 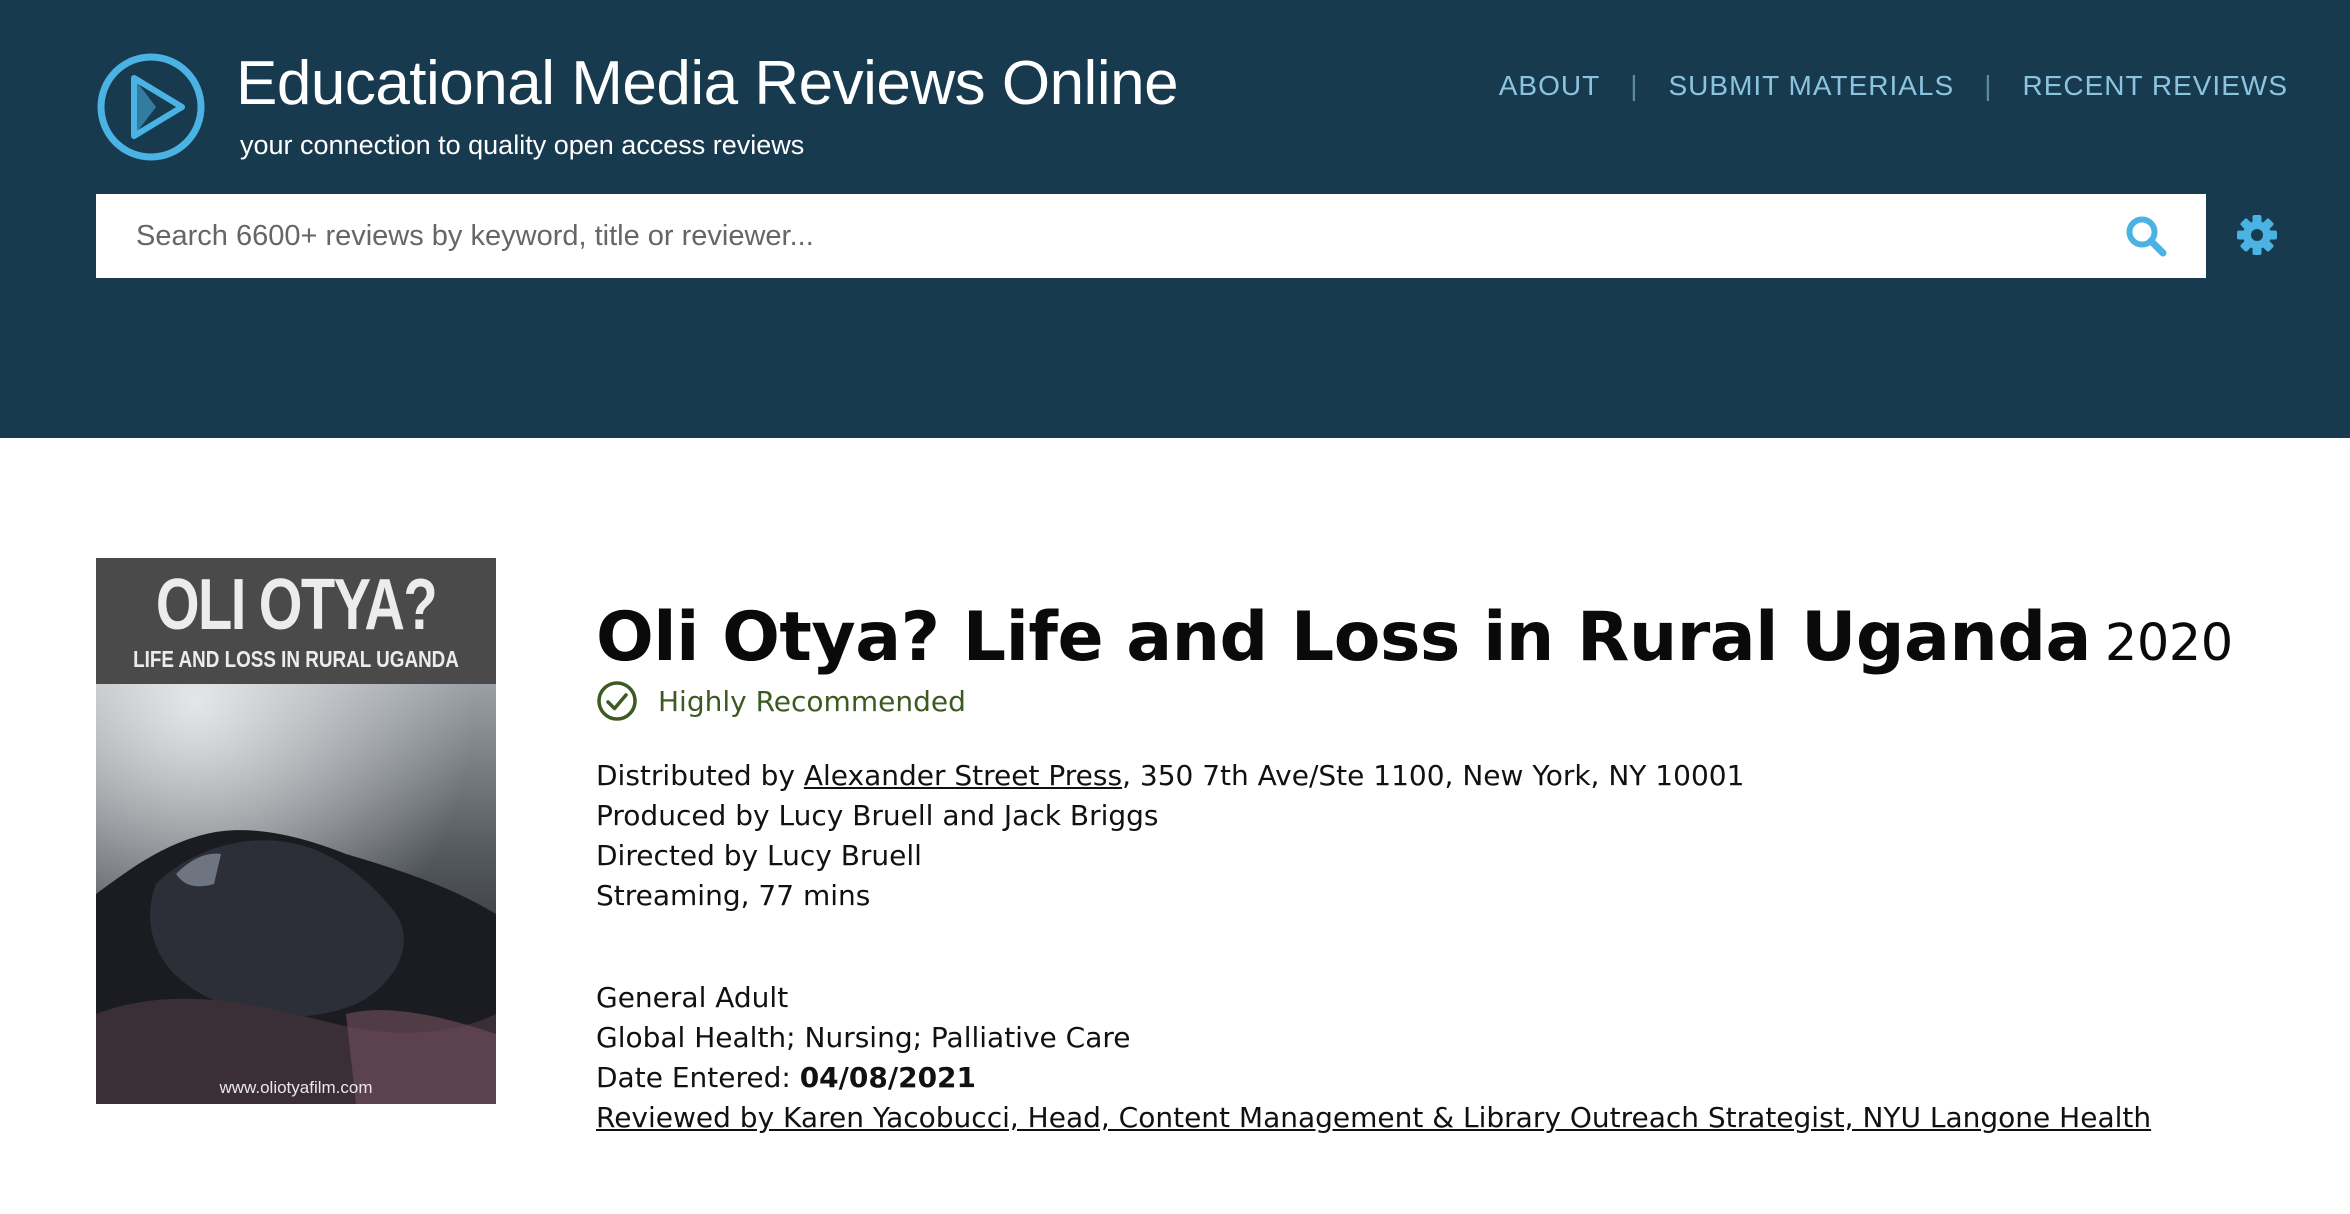 I want to click on date-entered: 04/08/2021, so click(x=888, y=1077).